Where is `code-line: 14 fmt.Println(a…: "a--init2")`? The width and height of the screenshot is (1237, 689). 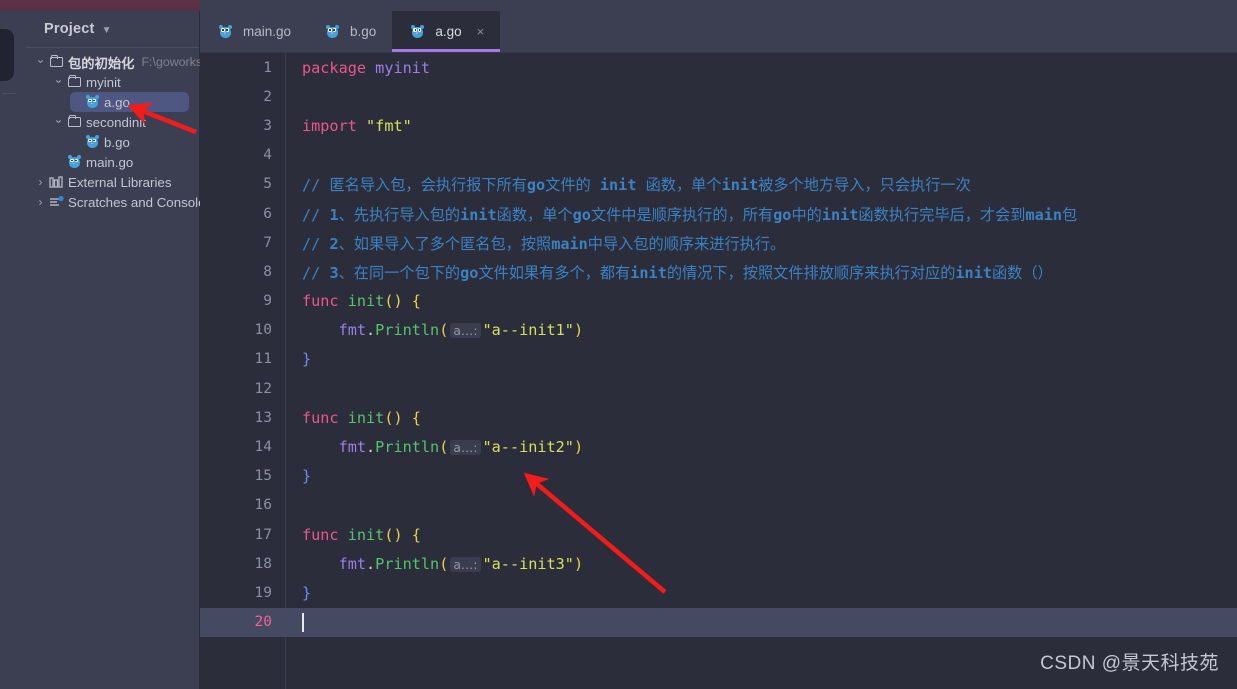
code-line: 14 fmt.Println(a…: "a--init2") is located at coordinates (718, 446).